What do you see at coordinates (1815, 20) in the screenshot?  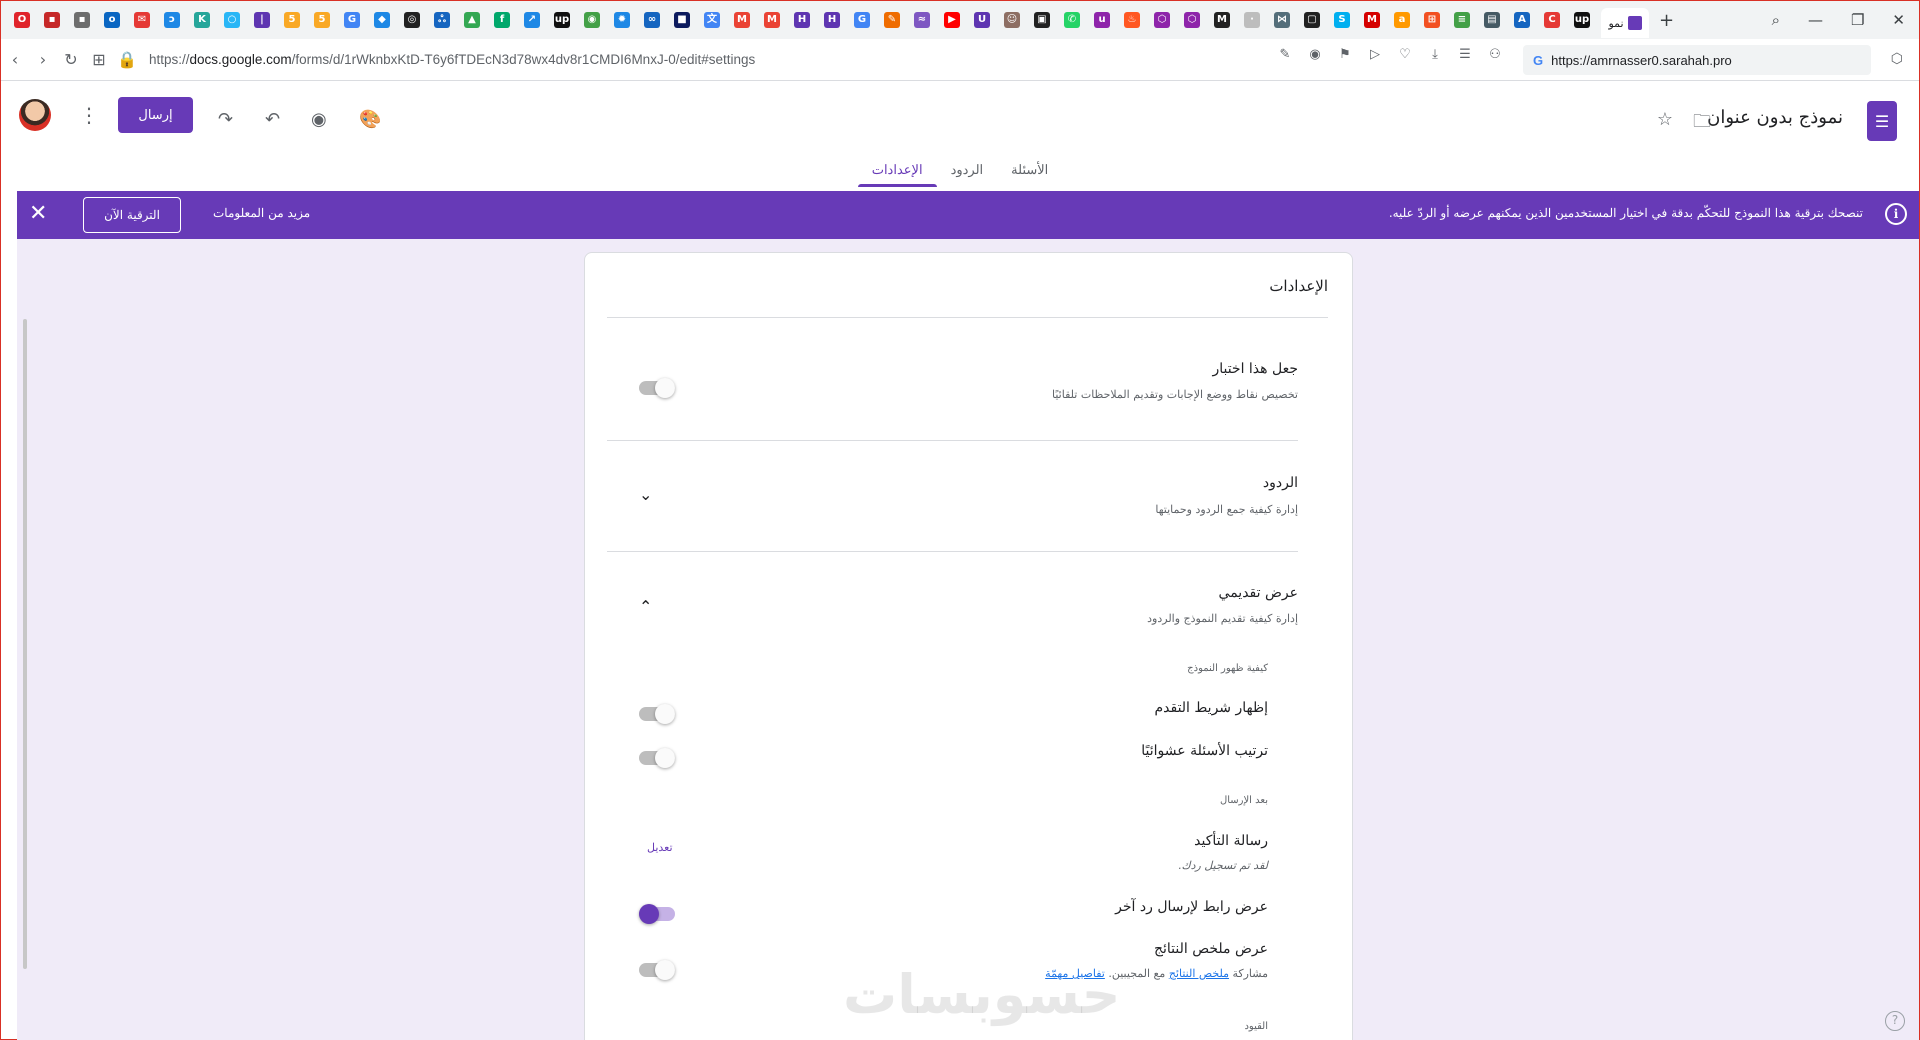 I see `minimize-icon: —` at bounding box center [1815, 20].